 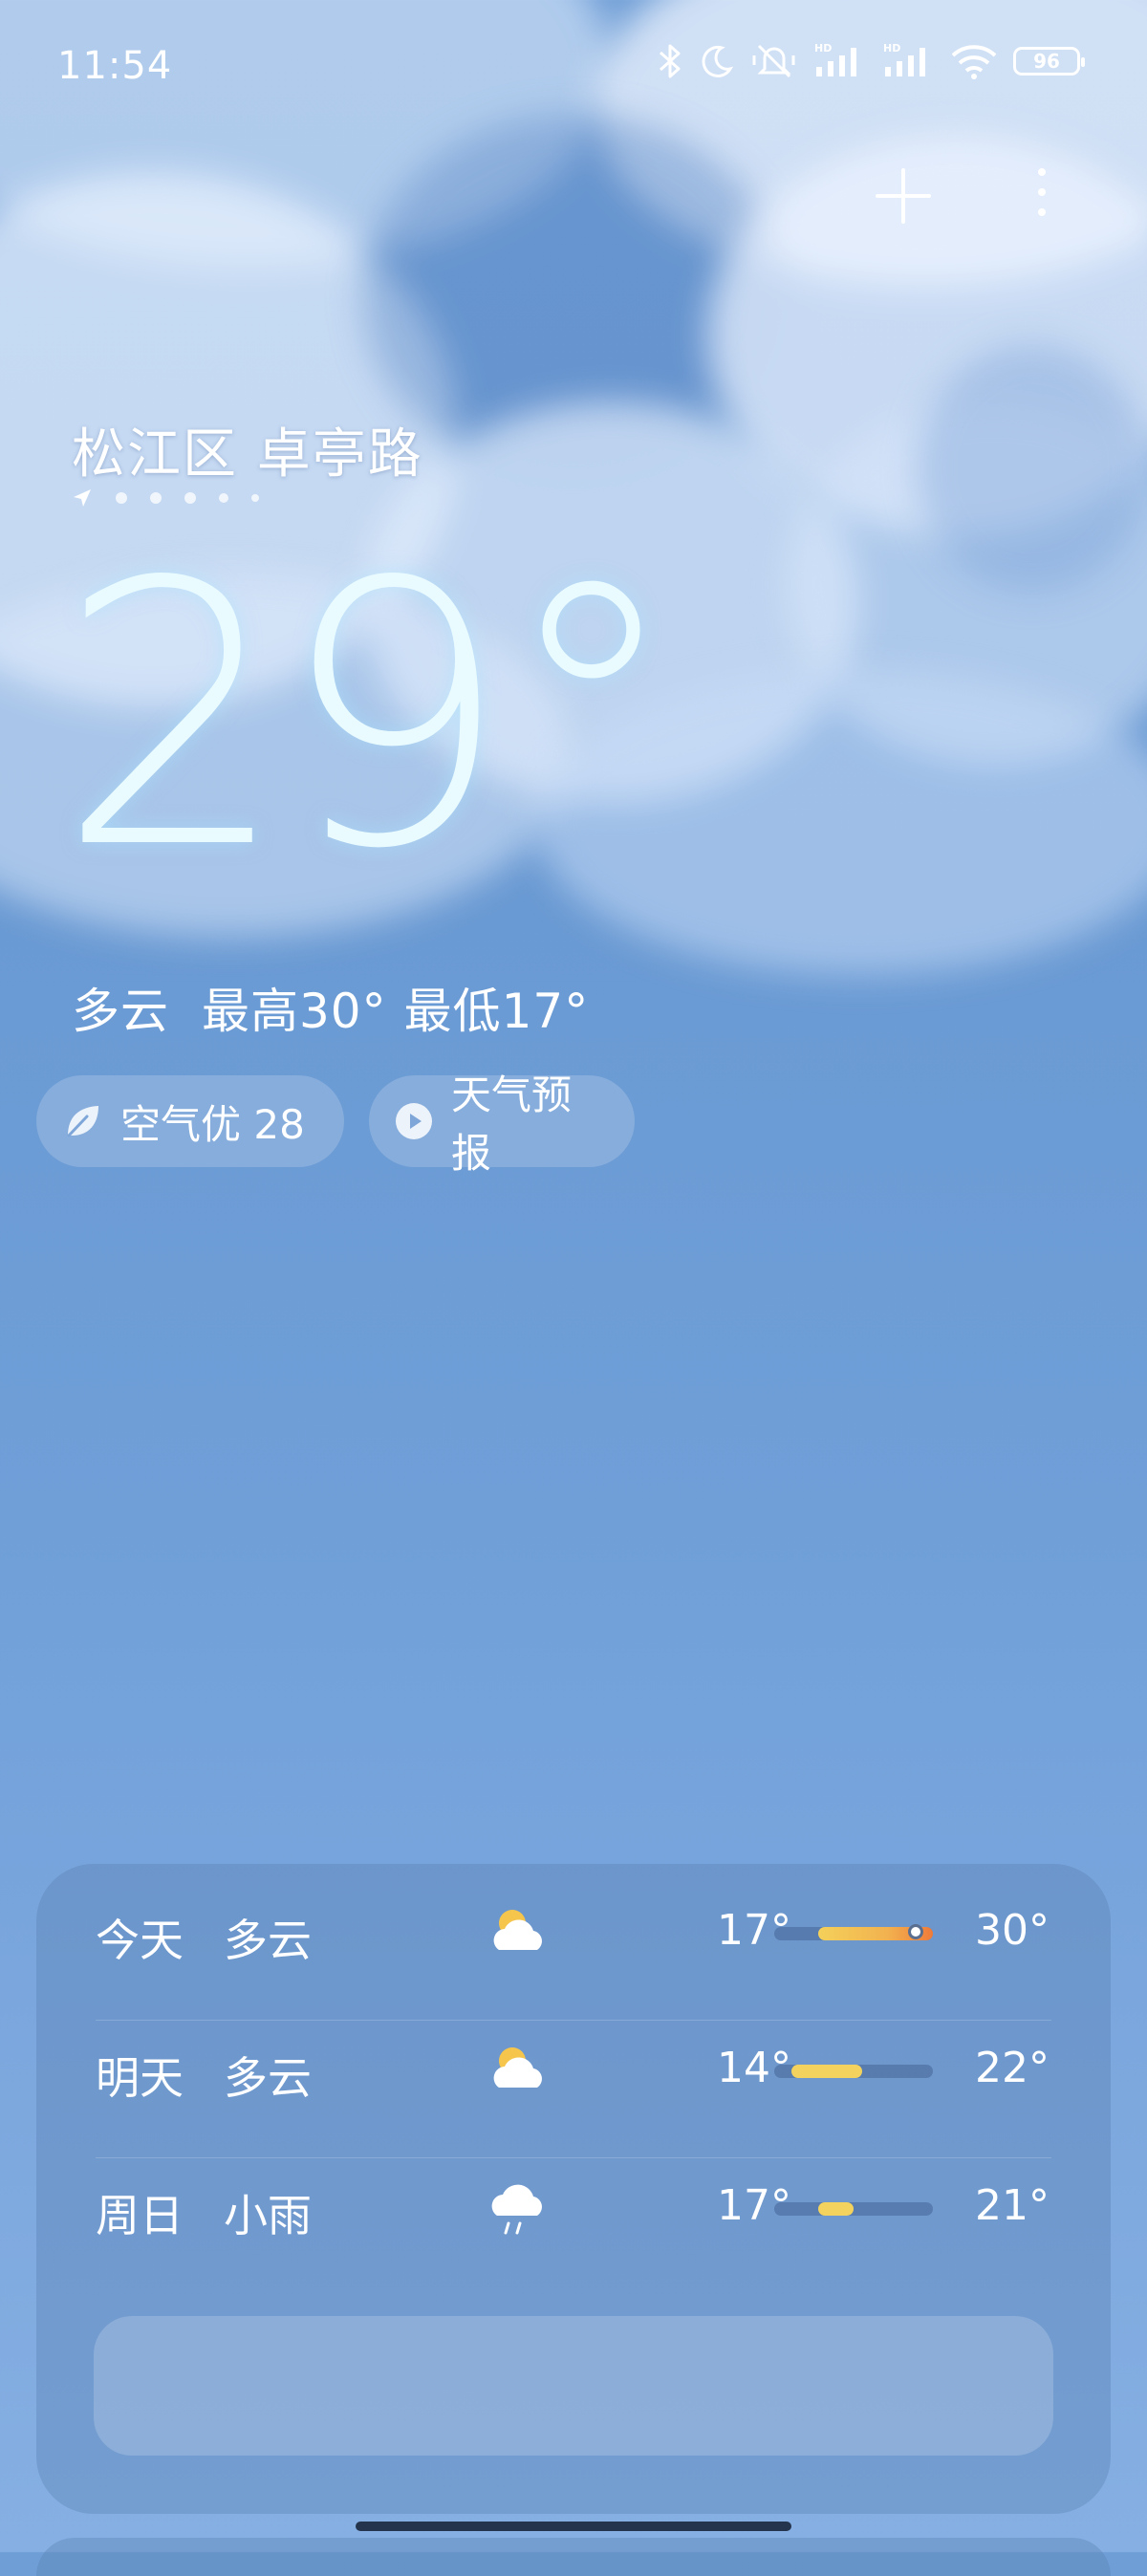 I want to click on light-rain-icon, so click(x=519, y=2207).